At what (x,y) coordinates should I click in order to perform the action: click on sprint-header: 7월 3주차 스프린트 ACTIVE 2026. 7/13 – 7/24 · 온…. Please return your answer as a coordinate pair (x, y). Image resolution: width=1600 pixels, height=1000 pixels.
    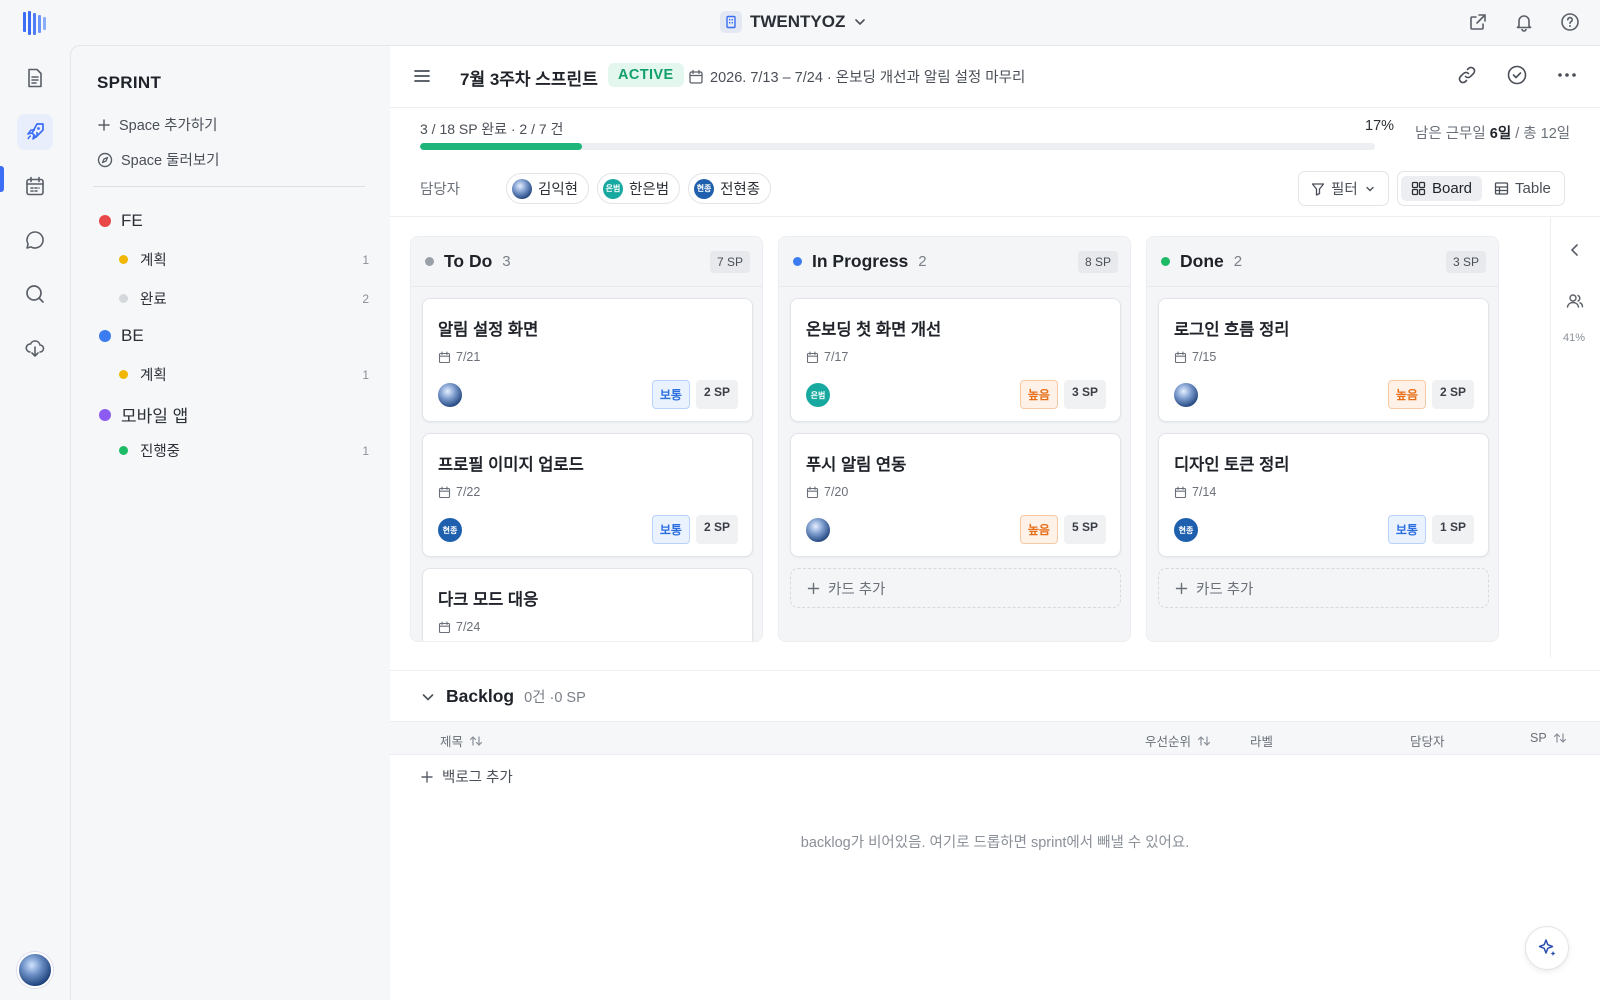
    Looking at the image, I should click on (995, 77).